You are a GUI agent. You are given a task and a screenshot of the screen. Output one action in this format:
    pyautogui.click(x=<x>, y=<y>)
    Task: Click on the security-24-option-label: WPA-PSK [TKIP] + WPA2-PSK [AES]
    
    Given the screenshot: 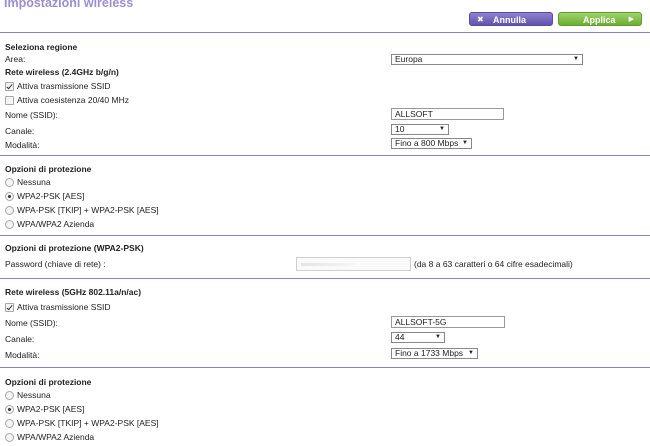 What is the action you would take?
    pyautogui.click(x=88, y=210)
    